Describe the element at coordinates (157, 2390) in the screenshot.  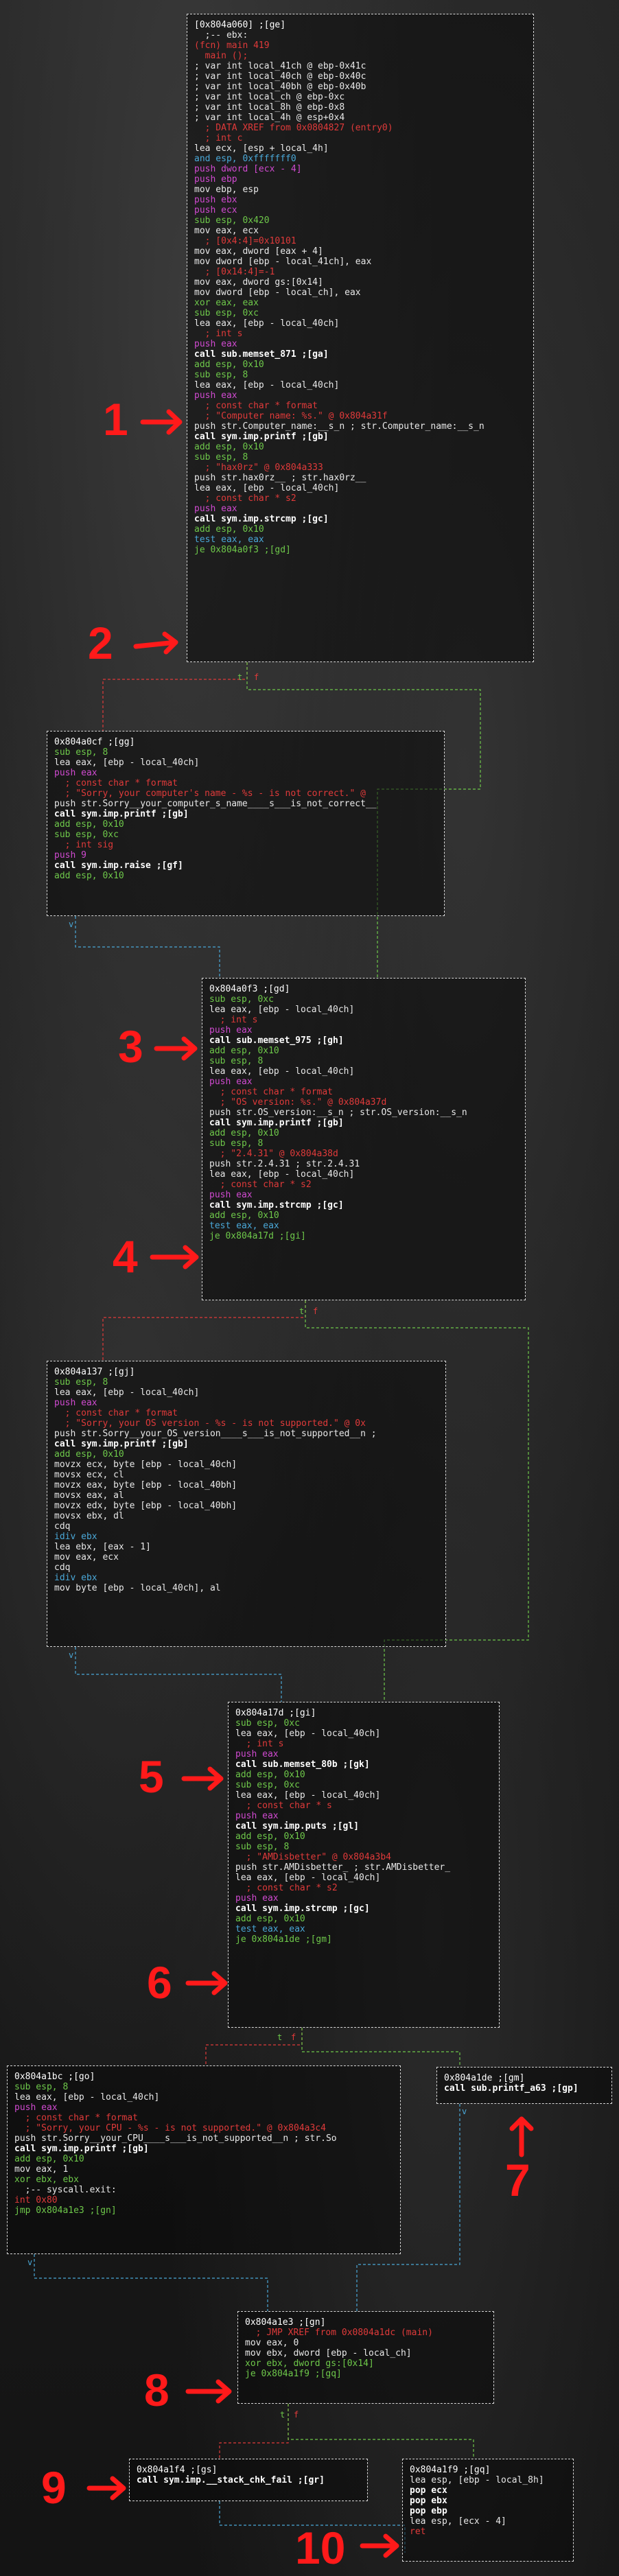
I see `annotation-8: 8` at that location.